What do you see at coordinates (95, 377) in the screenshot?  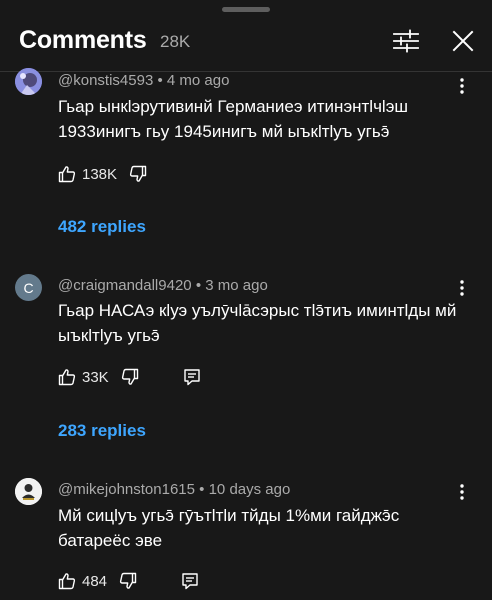 I see `like-count: 33K` at bounding box center [95, 377].